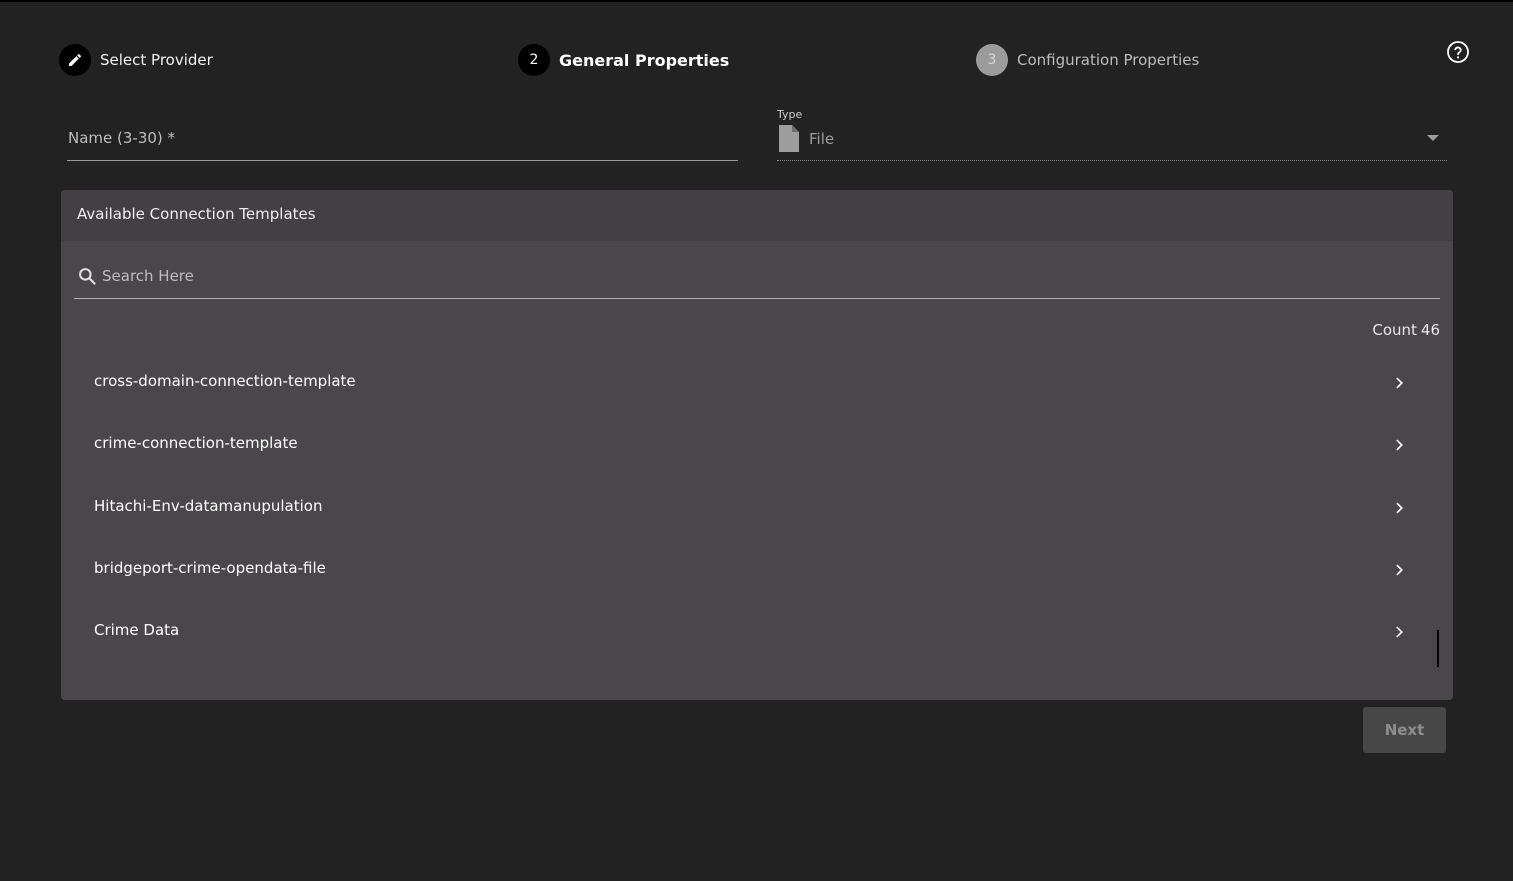 The width and height of the screenshot is (1513, 881). Describe the element at coordinates (644, 60) in the screenshot. I see `step-2-label: General Properties` at that location.